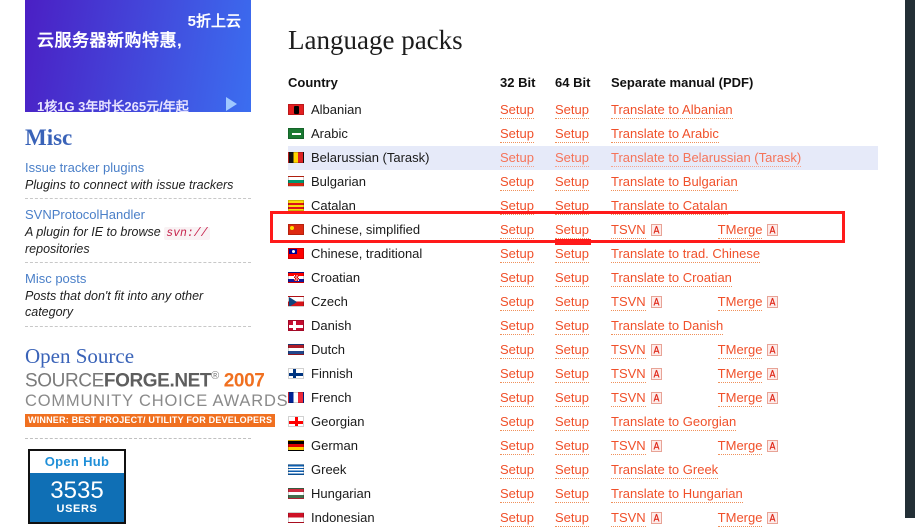 The width and height of the screenshot is (915, 530). Describe the element at coordinates (331, 398) in the screenshot. I see `country-label: French` at that location.